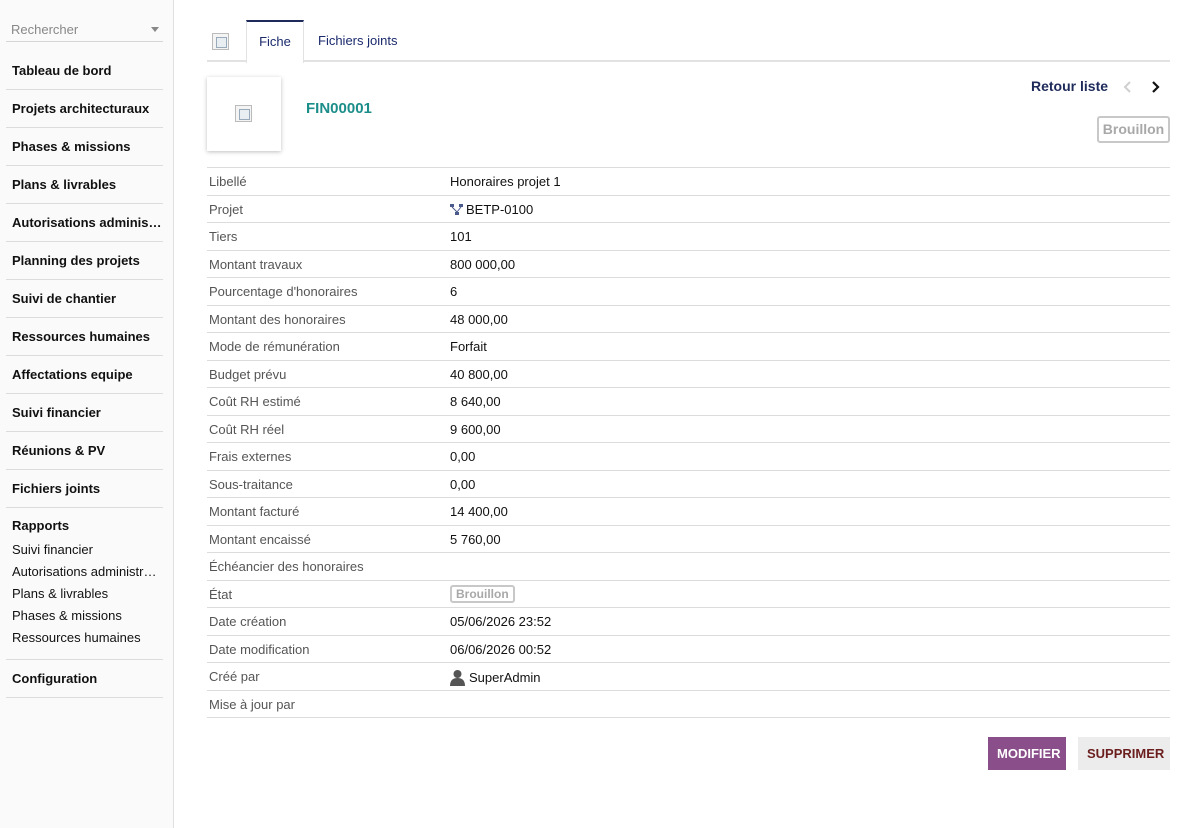  I want to click on field-value: 5 760,00, so click(475, 539).